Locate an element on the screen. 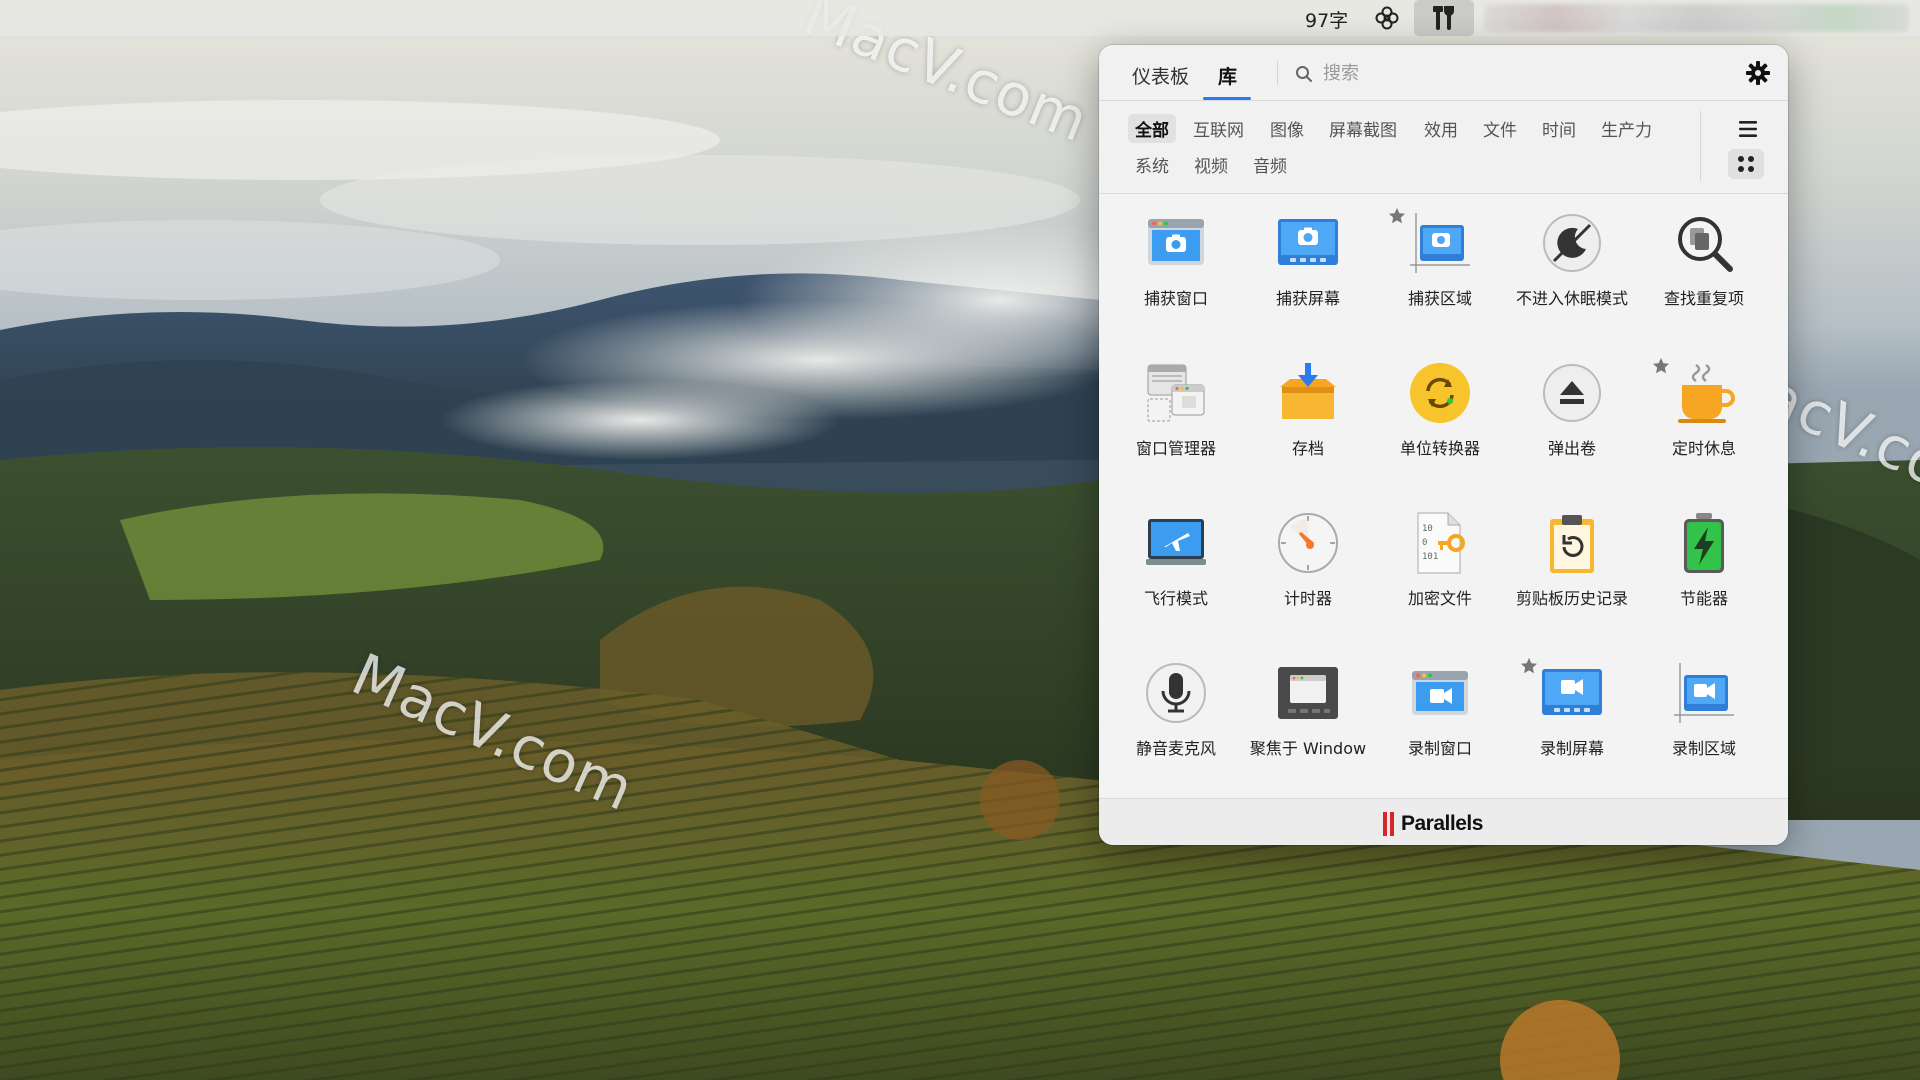 The height and width of the screenshot is (1080, 1920). tool-label: 弹出卷 is located at coordinates (1571, 448).